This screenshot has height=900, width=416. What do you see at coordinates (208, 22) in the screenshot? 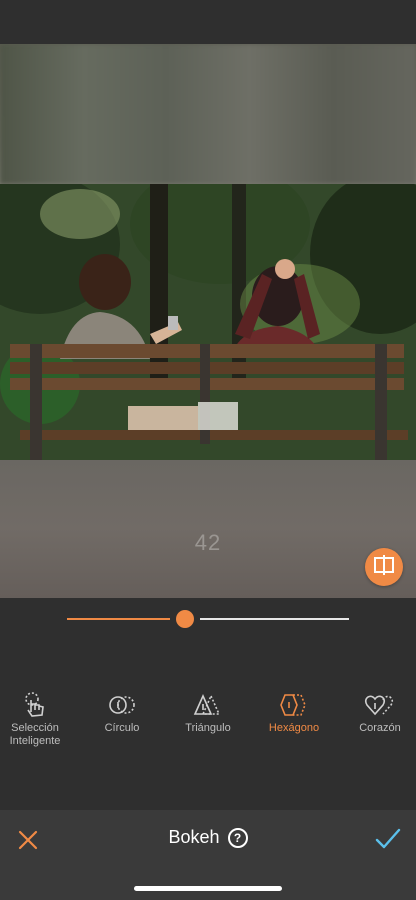
I see `status-bar` at bounding box center [208, 22].